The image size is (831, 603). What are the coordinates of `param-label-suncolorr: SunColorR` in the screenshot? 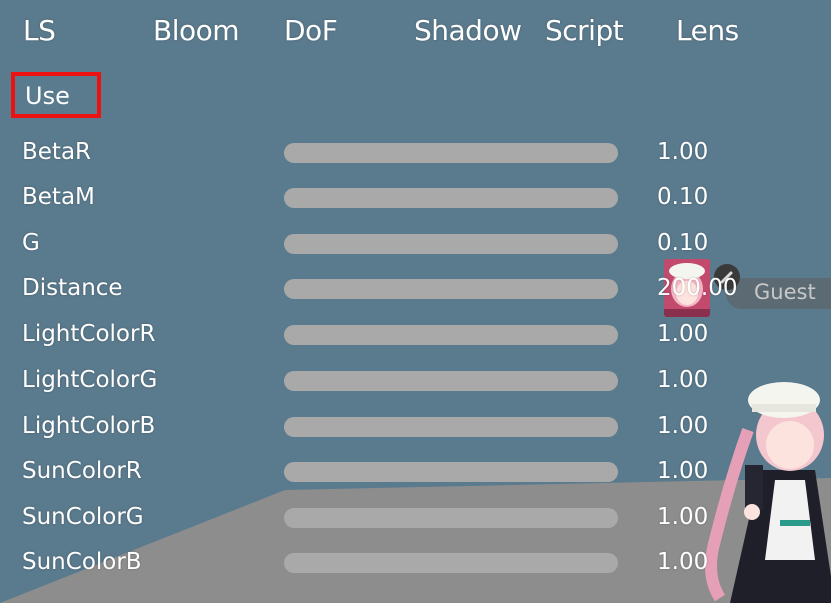 It's located at (82, 471).